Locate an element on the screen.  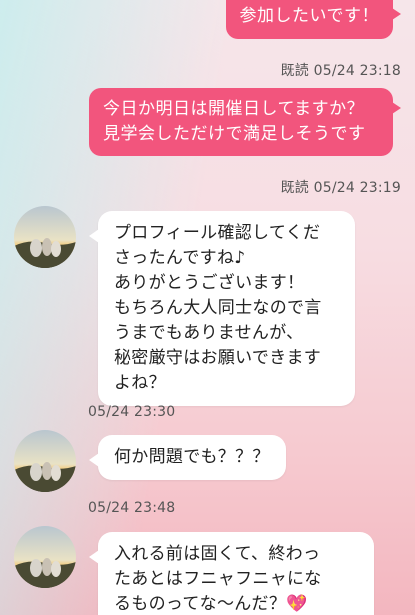
outgoing-message-bubble: 今日か明日は開催日してますか？ 見学会しただけで満足しそうです is located at coordinates (245, 122).